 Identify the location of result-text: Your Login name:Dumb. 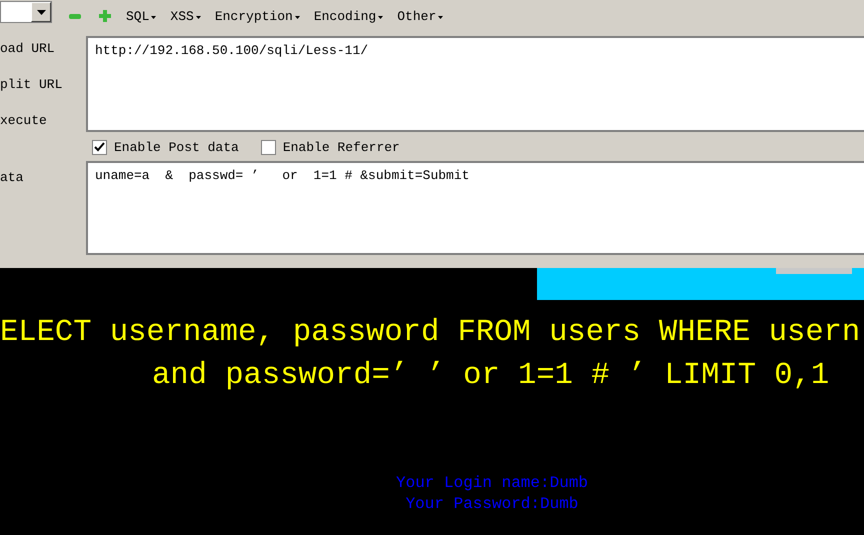
(492, 483).